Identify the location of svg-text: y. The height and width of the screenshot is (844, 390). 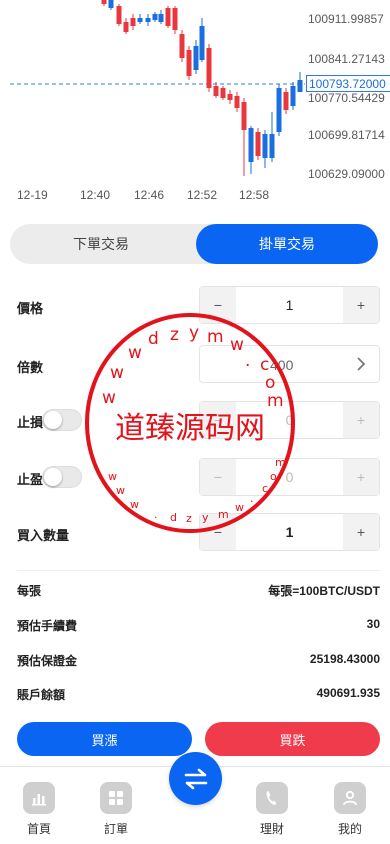
(194, 333).